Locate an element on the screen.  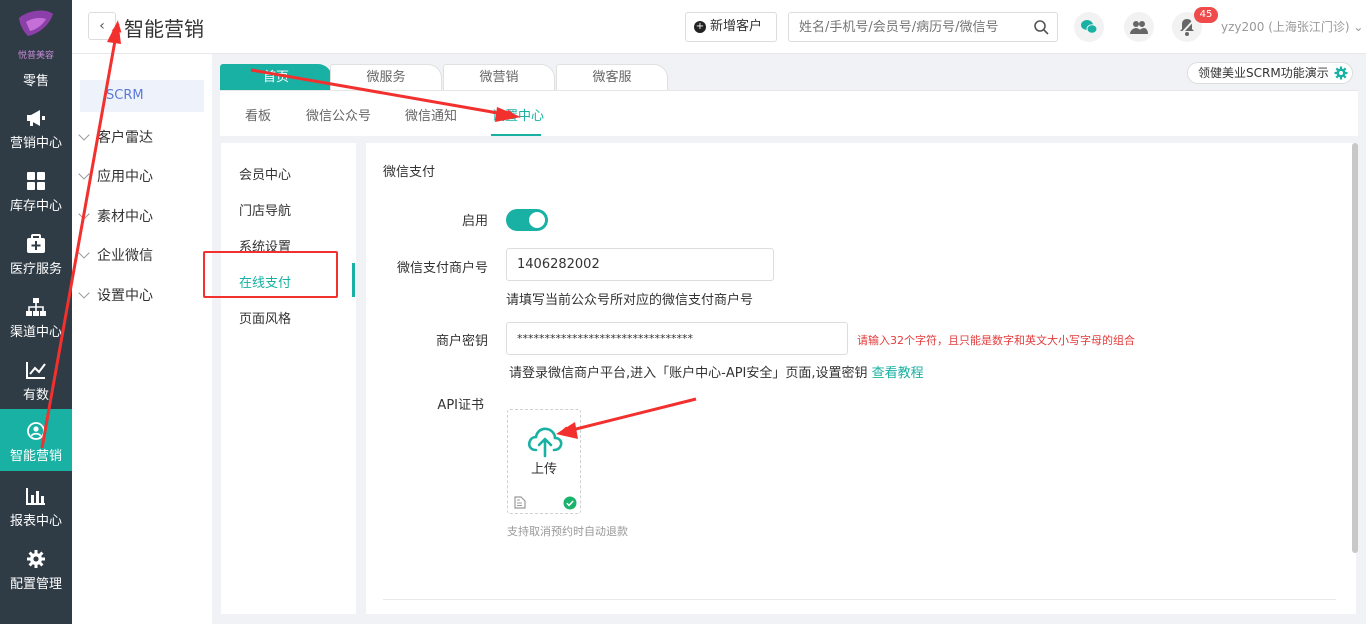
nav-inventory-center: 库存中心 is located at coordinates (36, 190).